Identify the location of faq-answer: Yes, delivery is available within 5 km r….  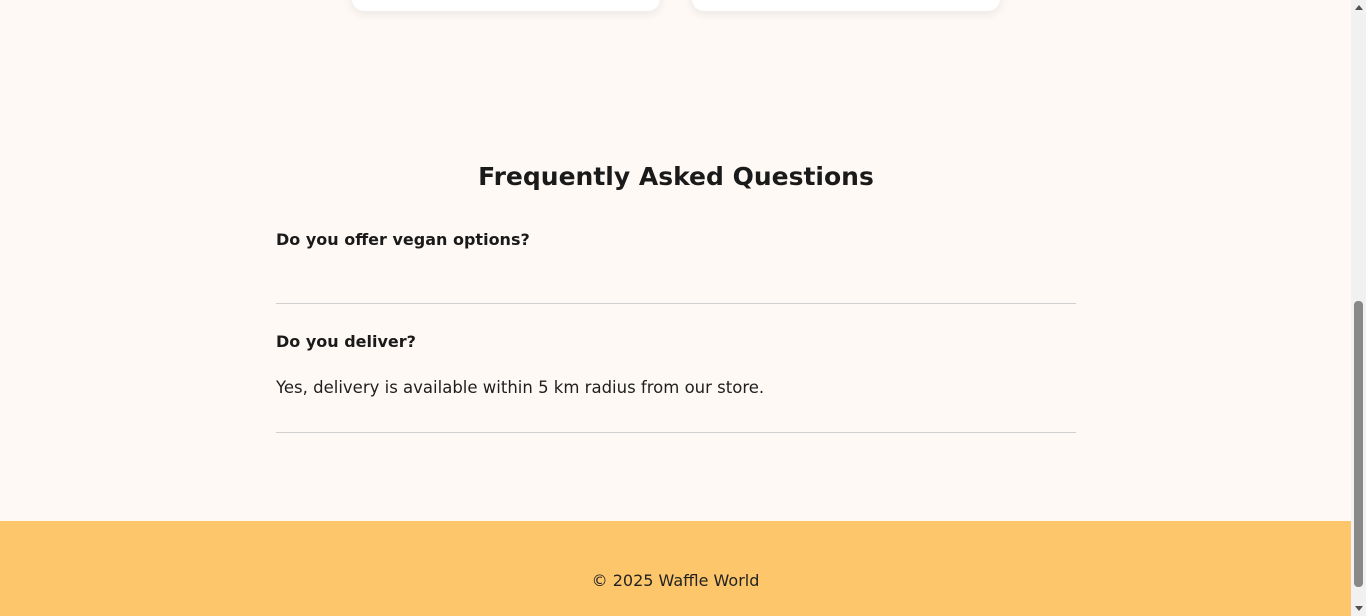
(520, 387).